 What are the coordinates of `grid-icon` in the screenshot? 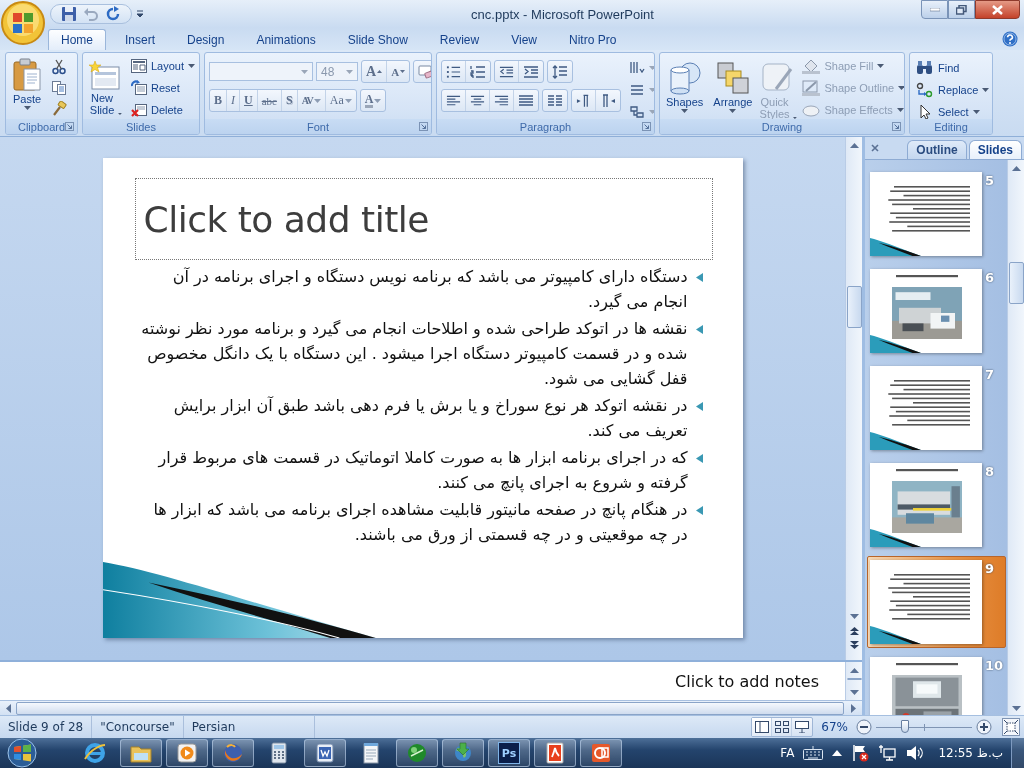 It's located at (781, 727).